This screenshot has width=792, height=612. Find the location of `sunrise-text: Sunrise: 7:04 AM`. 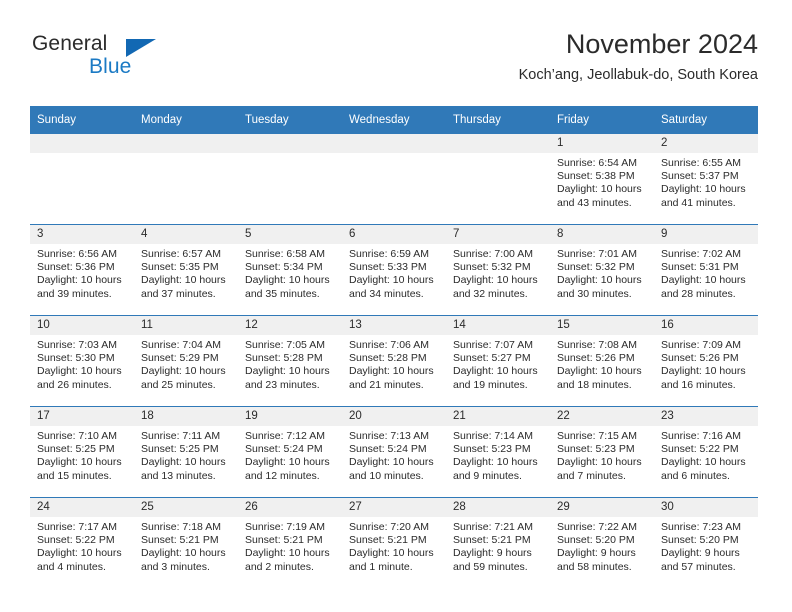

sunrise-text: Sunrise: 7:04 AM is located at coordinates (181, 345).